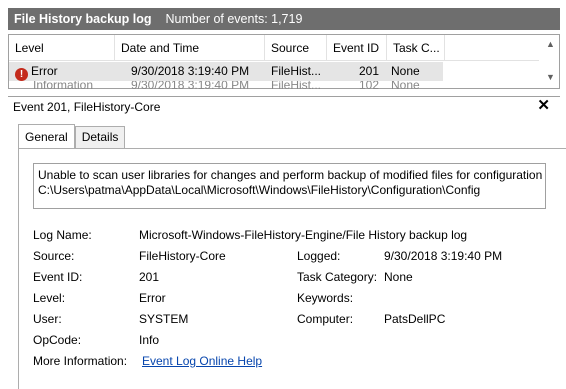 Image resolution: width=566 pixels, height=389 pixels. I want to click on tab-details: Details, so click(100, 137).